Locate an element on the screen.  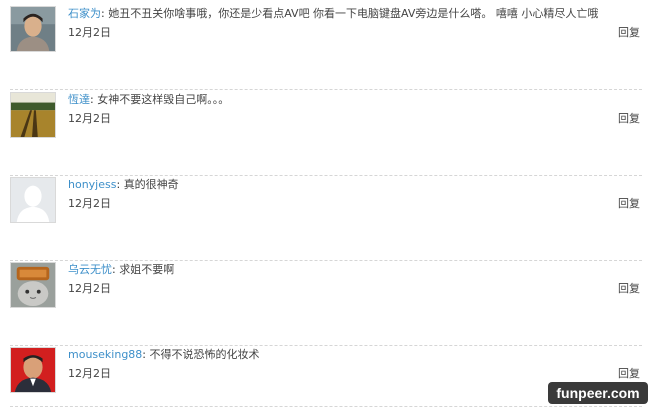
cat-with-toast-icon is located at coordinates (33, 285).